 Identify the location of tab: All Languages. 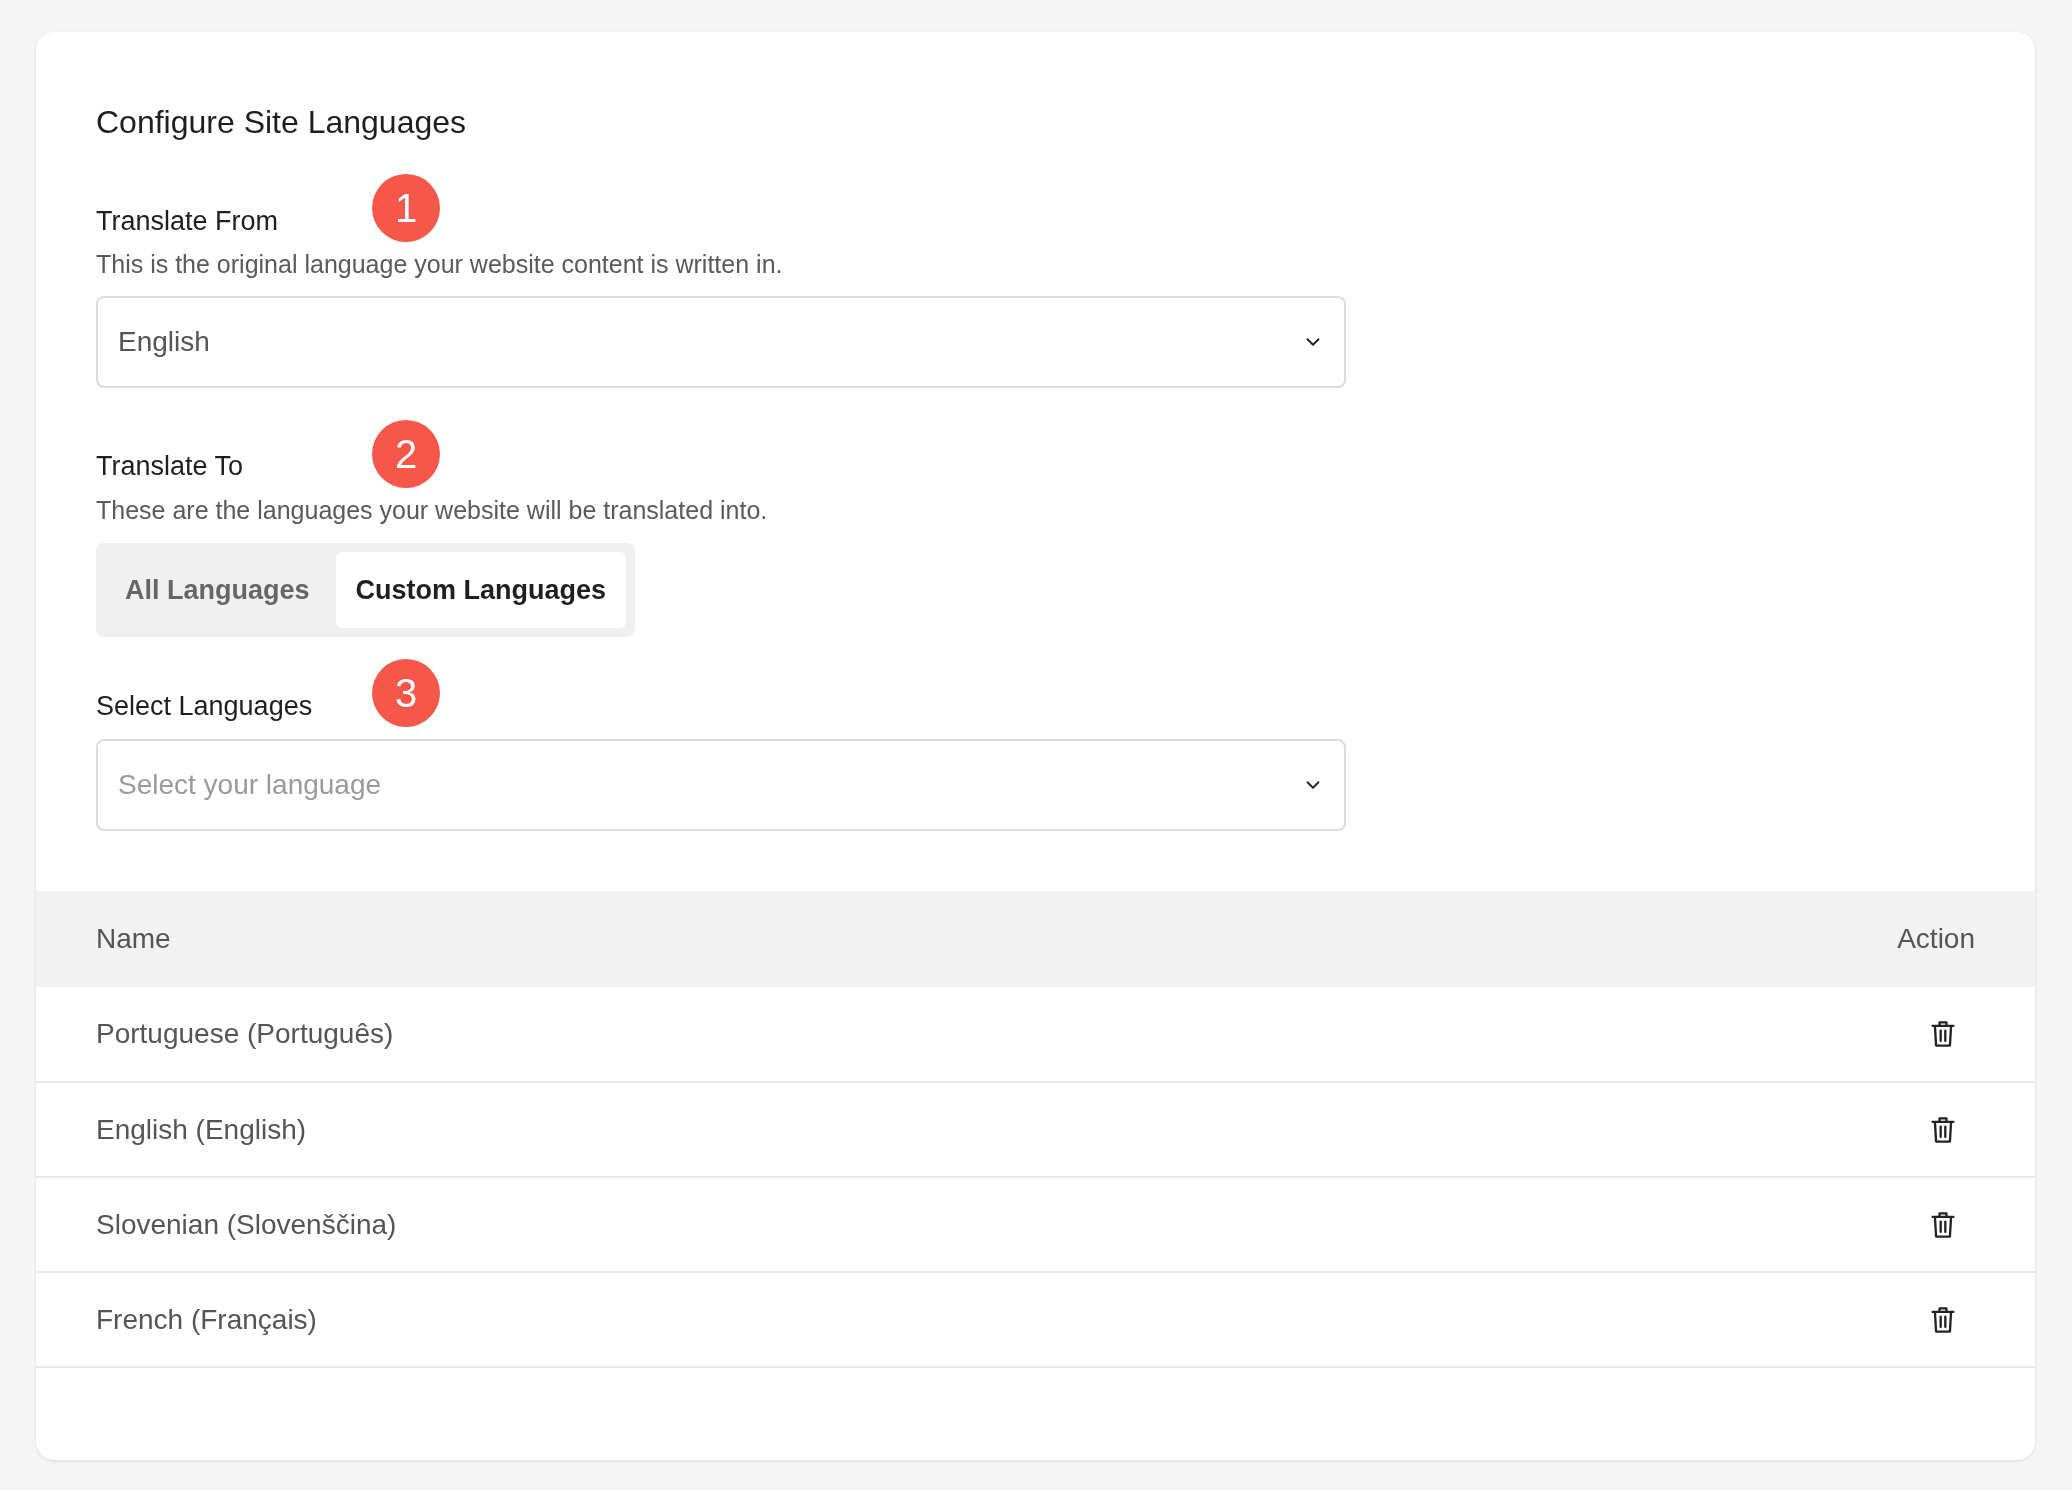
(217, 590).